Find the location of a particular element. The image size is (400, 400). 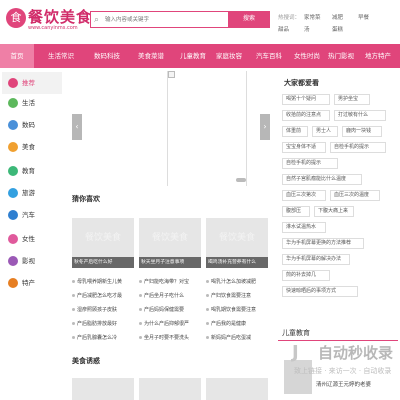

card-logo: 餐饮美食 is located at coordinates (102, 238).